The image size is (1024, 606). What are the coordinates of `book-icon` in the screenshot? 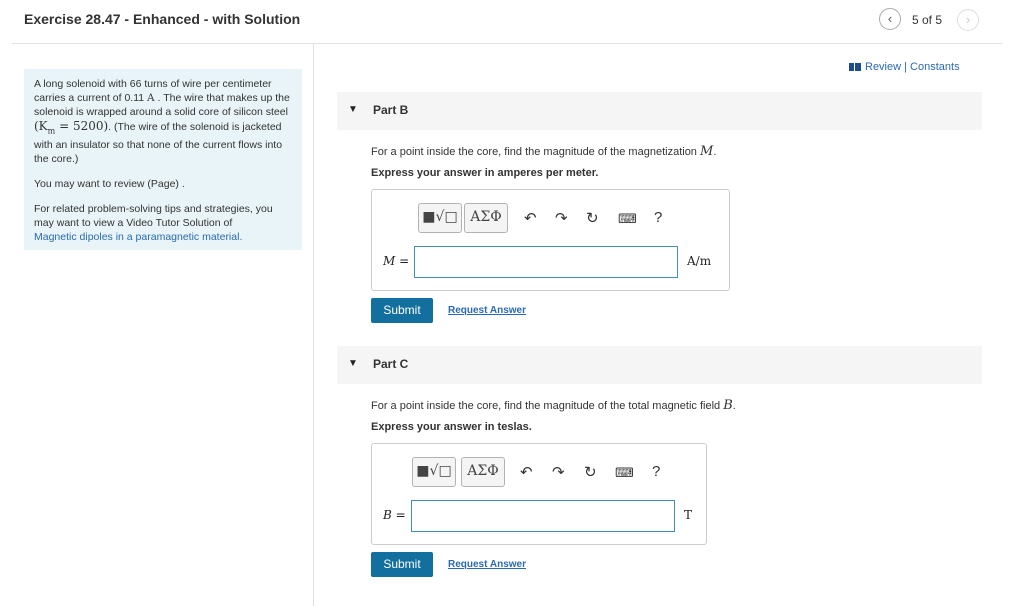 It's located at (855, 67).